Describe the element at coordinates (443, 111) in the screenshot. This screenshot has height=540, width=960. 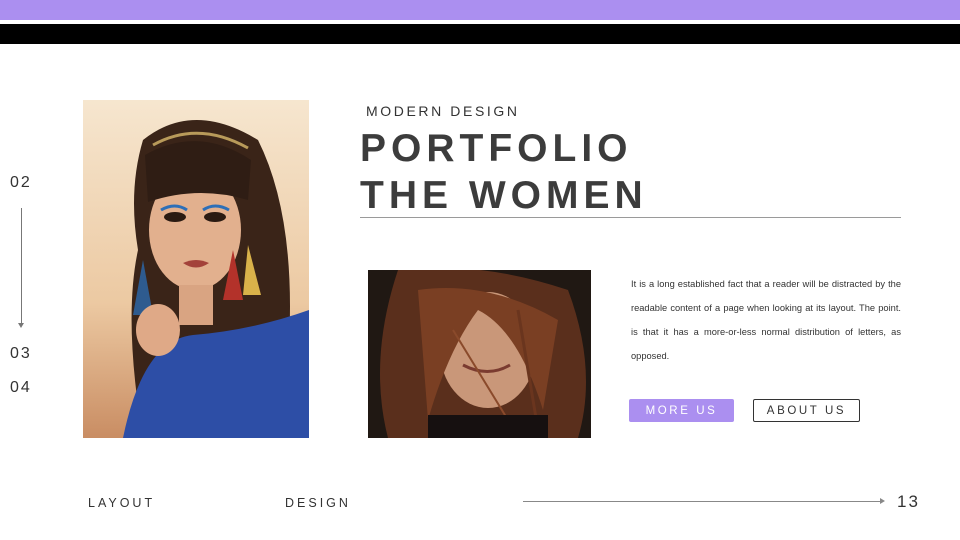
I see `section-subtitle: MODERN DESIGN` at that location.